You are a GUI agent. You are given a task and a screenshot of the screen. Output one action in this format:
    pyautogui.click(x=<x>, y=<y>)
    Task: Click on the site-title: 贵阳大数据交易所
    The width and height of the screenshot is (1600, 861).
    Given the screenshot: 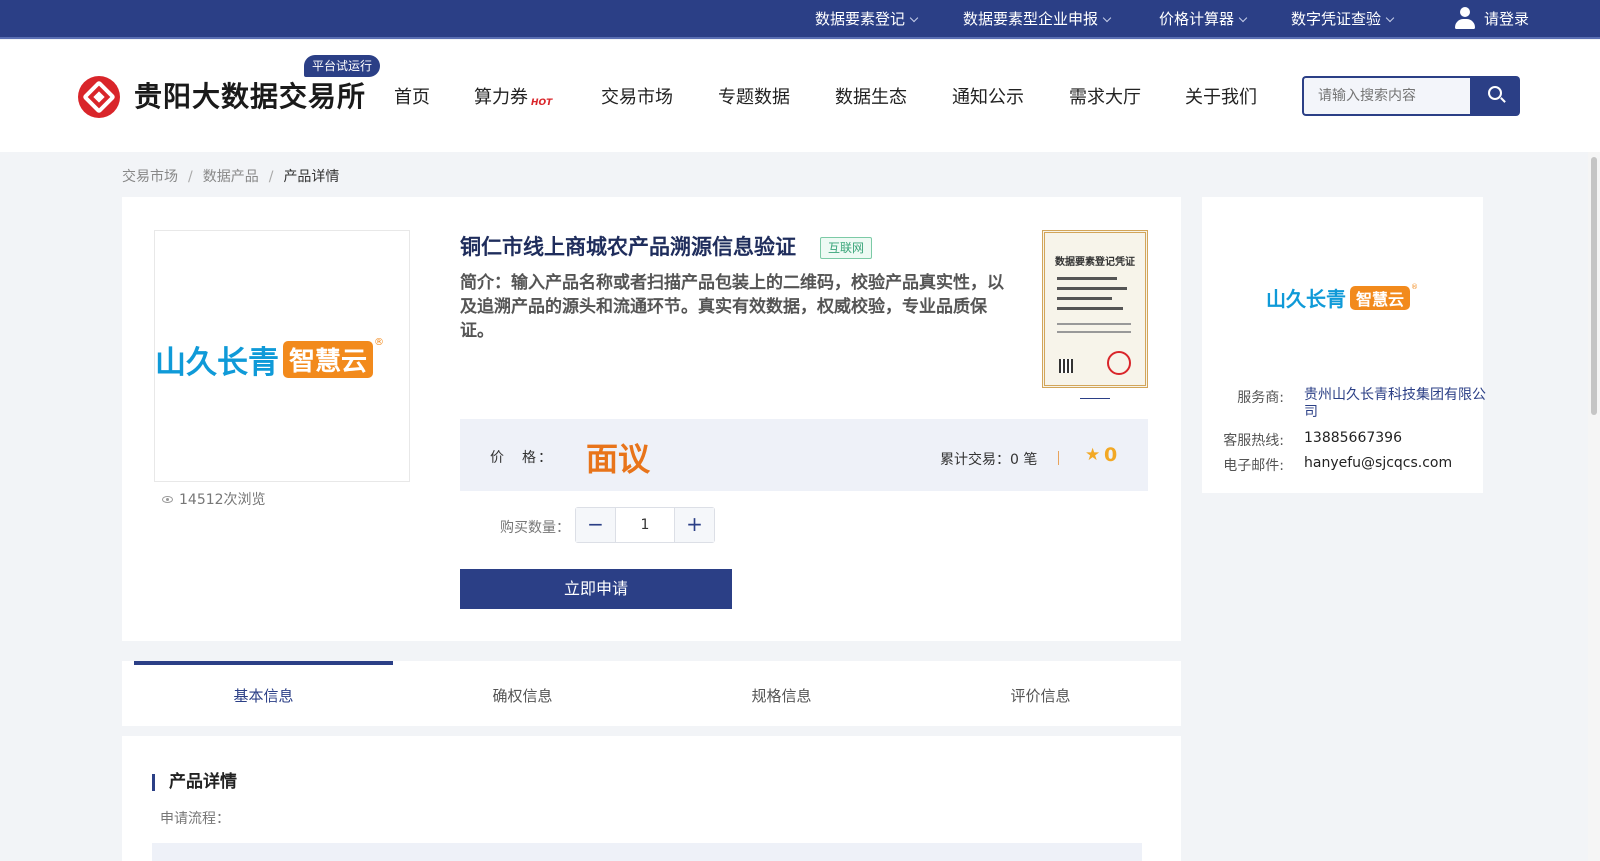 What is the action you would take?
    pyautogui.click(x=250, y=95)
    